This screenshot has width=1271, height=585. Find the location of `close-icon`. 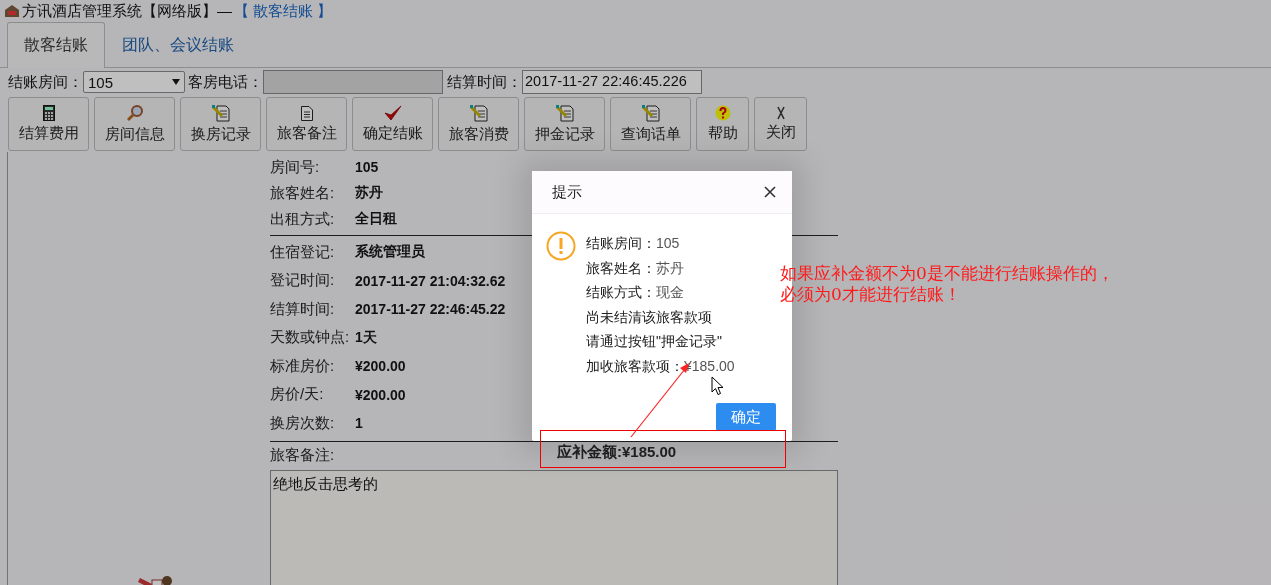

close-icon is located at coordinates (780, 113).